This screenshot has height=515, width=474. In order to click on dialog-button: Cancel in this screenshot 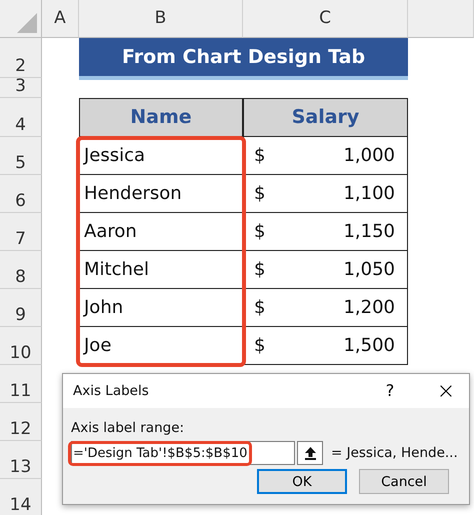, I will do `click(404, 481)`.